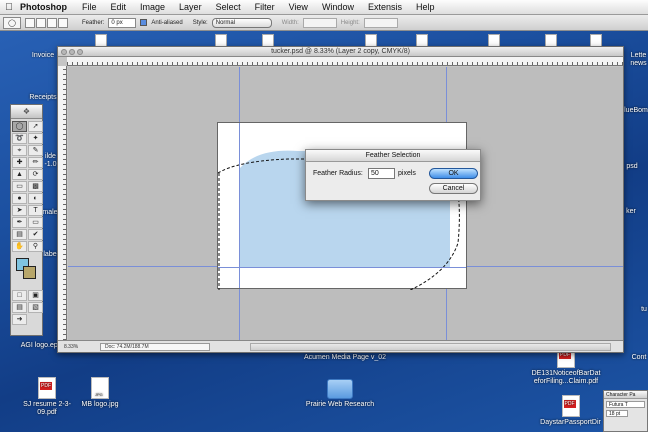  What do you see at coordinates (632, 395) in the screenshot?
I see `tab-paragraph: Pa` at bounding box center [632, 395].